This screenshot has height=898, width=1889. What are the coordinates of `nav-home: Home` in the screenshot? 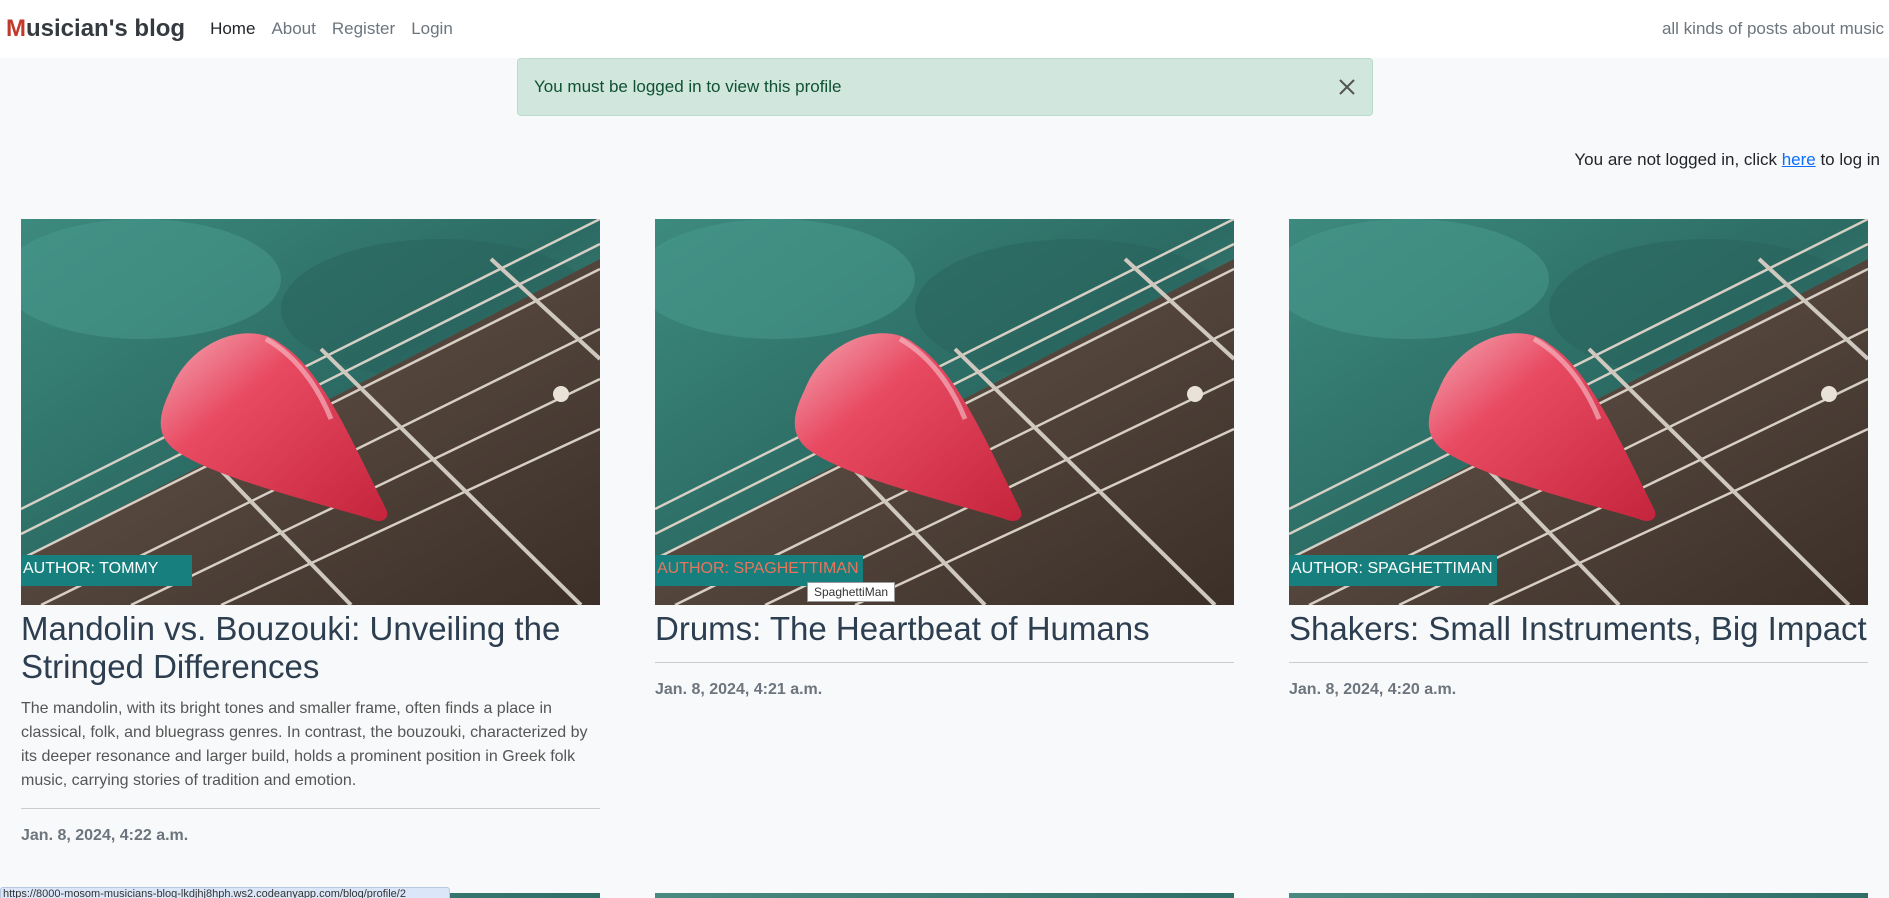 It's located at (232, 29).